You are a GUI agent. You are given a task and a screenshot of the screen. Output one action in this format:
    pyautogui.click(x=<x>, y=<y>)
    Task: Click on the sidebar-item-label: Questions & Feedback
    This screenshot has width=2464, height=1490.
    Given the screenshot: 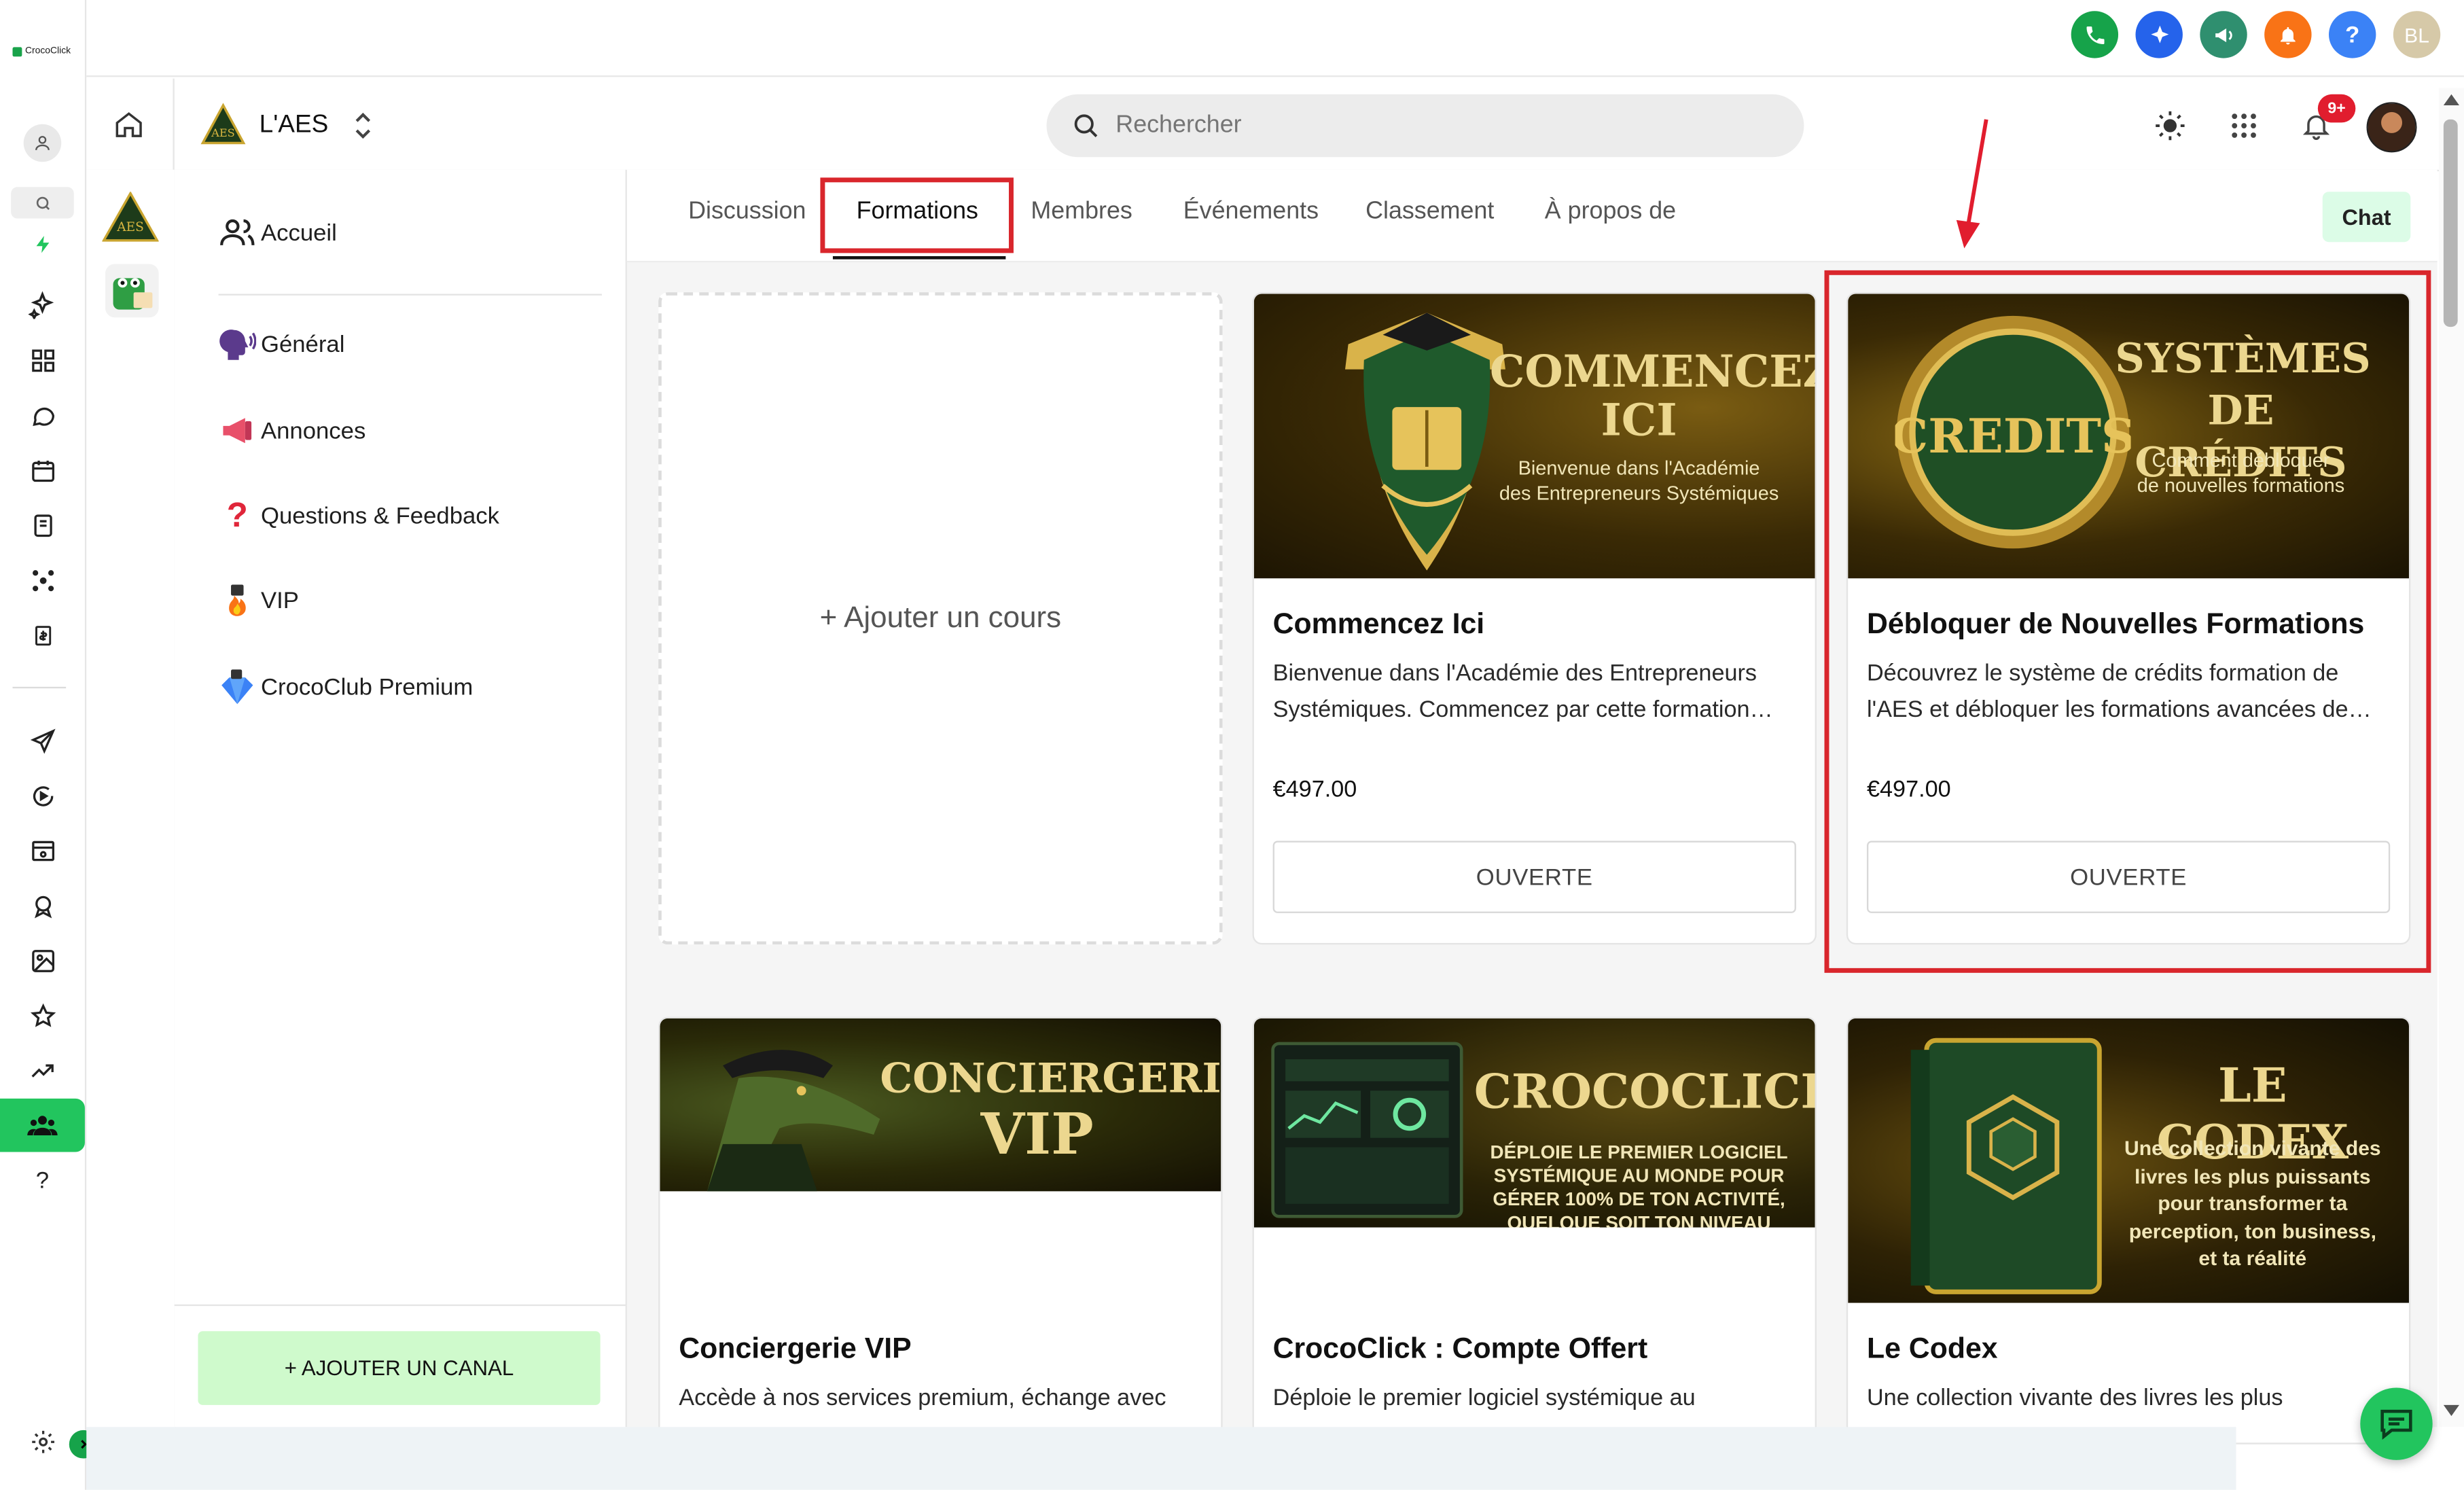 What is the action you would take?
    pyautogui.click(x=380, y=516)
    